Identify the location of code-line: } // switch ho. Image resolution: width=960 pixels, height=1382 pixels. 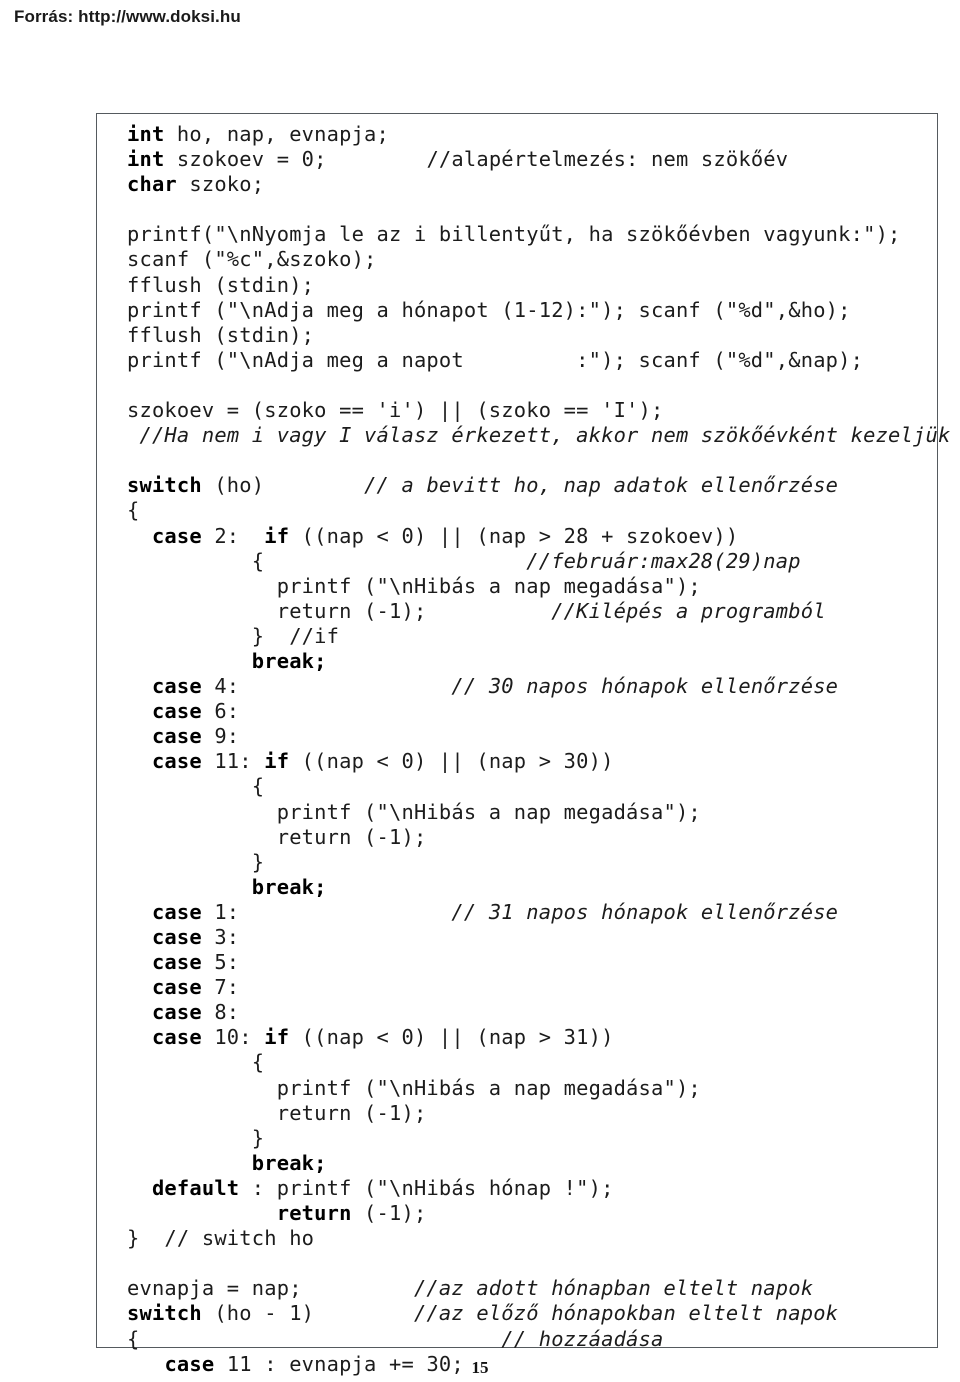
(543, 1238).